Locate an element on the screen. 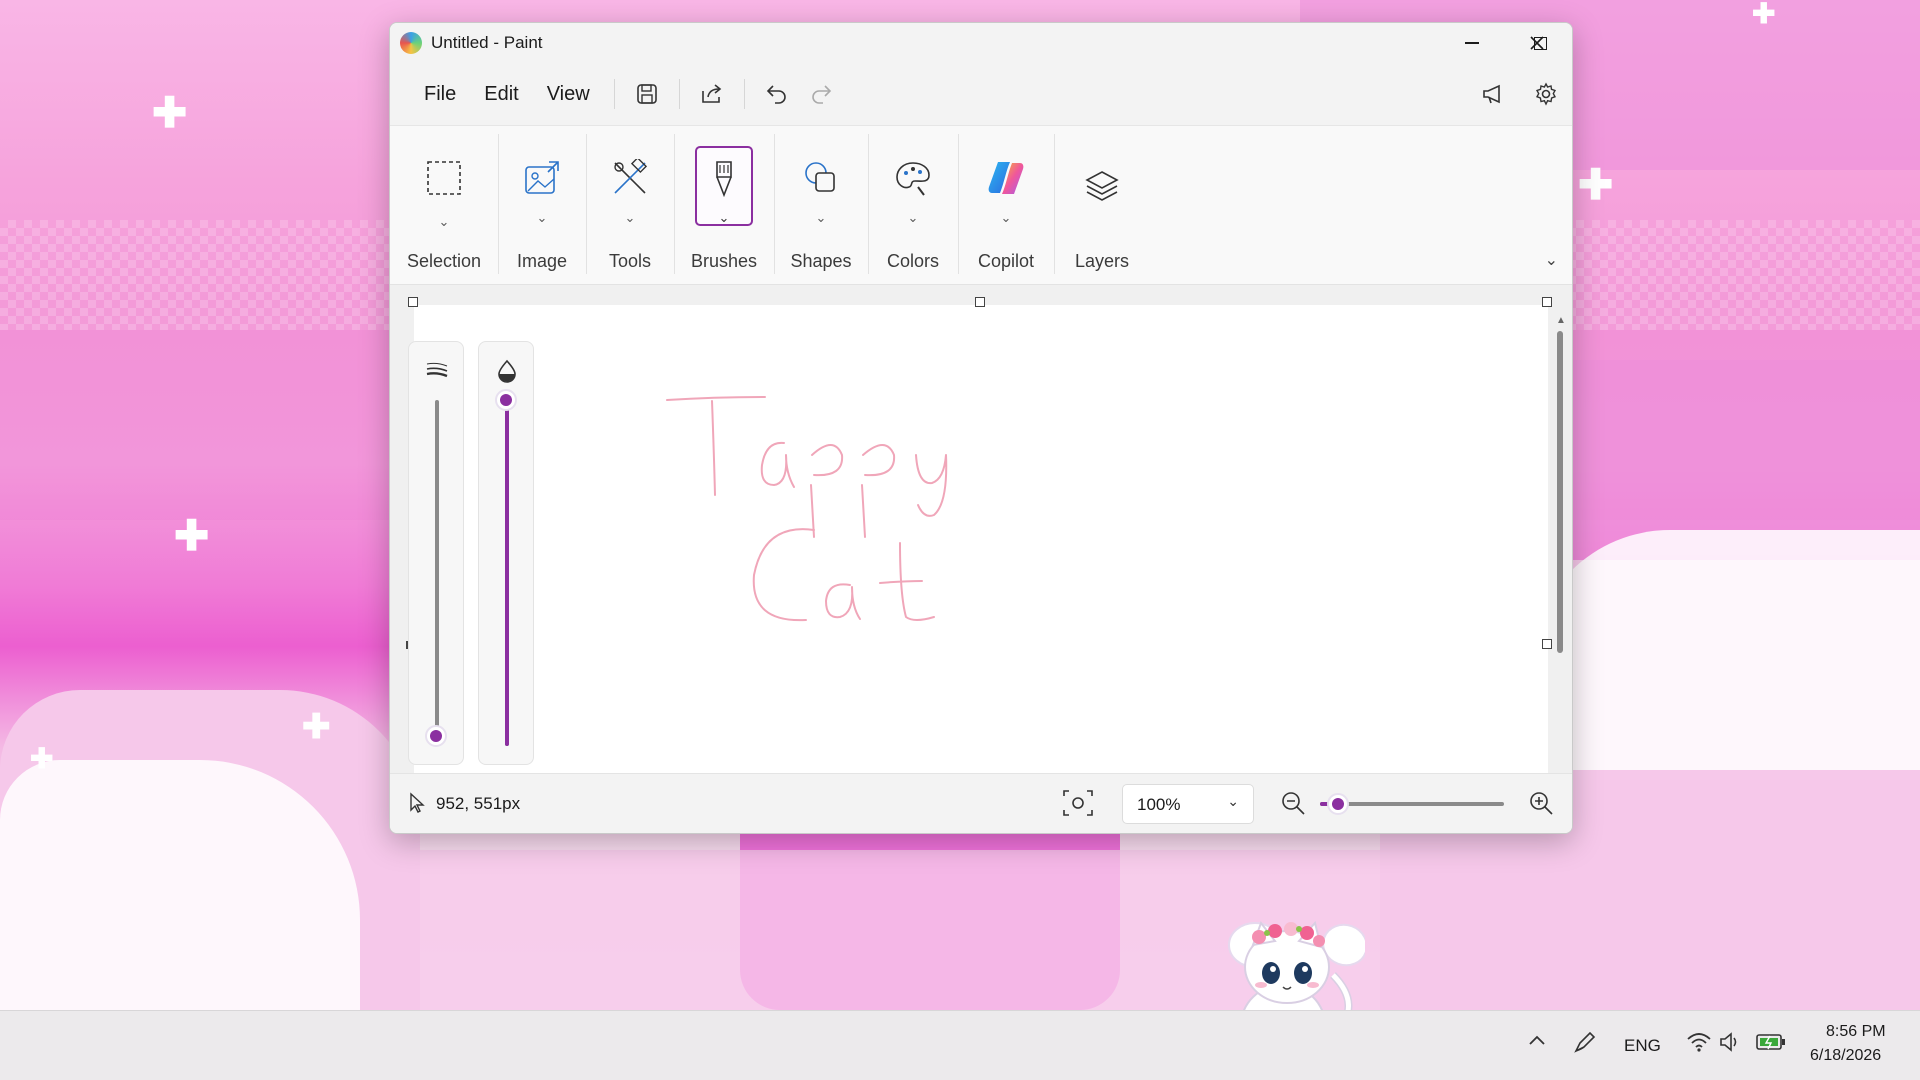 The height and width of the screenshot is (1080, 1920). zoom-in-icon is located at coordinates (1541, 803).